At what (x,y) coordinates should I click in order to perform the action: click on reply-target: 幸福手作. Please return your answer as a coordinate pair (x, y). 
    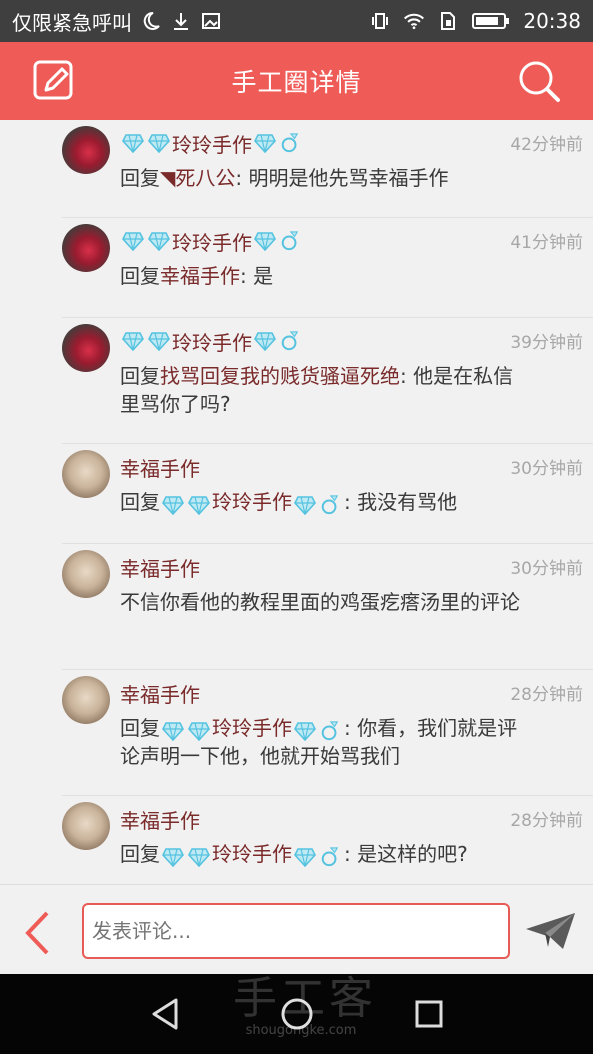
    Looking at the image, I should click on (200, 276).